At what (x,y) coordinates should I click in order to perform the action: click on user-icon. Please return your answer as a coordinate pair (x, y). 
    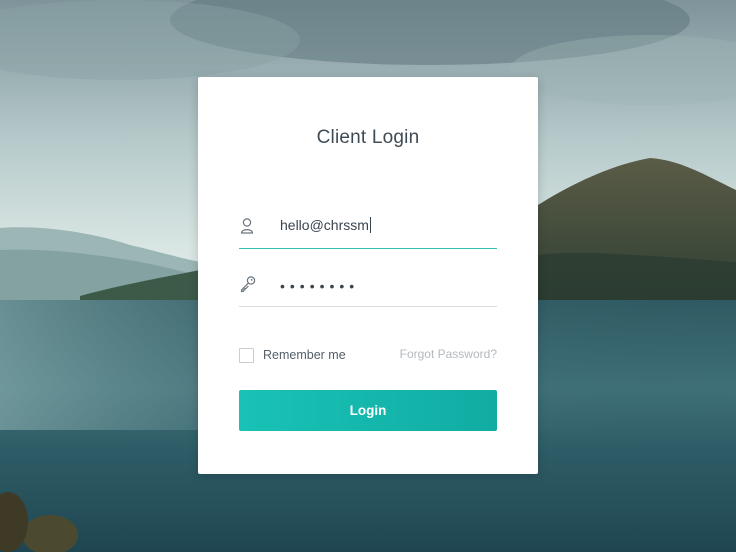
    Looking at the image, I should click on (247, 226).